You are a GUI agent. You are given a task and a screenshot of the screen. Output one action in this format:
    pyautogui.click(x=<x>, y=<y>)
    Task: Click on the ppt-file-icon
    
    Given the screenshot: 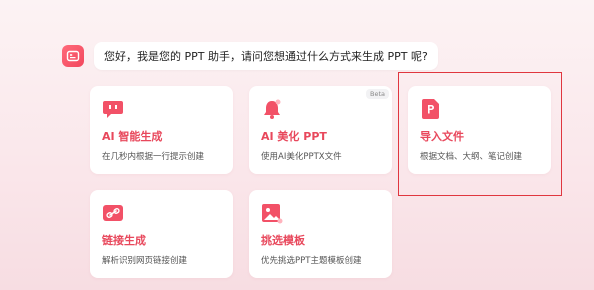 What is the action you would take?
    pyautogui.click(x=431, y=109)
    